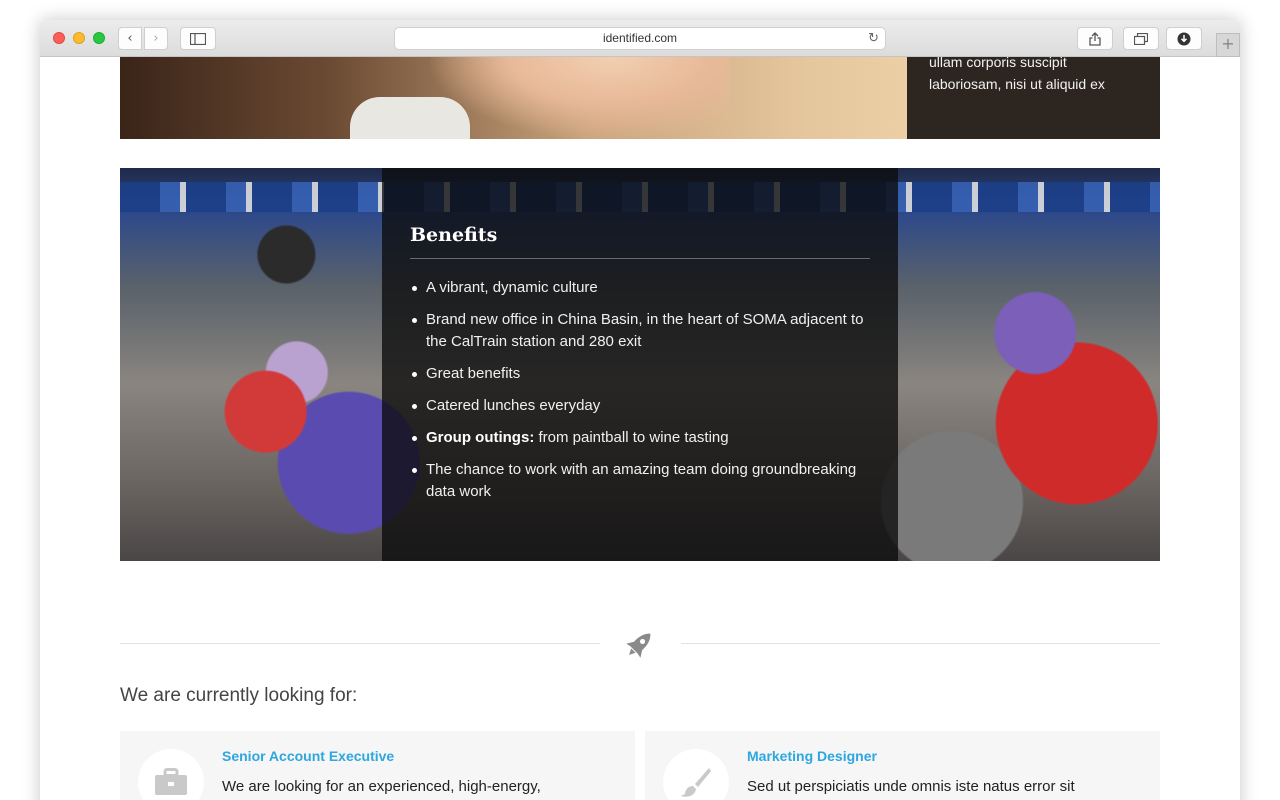 The height and width of the screenshot is (800, 1280). What do you see at coordinates (308, 756) in the screenshot?
I see `job-title-link: Senior Account Executive` at bounding box center [308, 756].